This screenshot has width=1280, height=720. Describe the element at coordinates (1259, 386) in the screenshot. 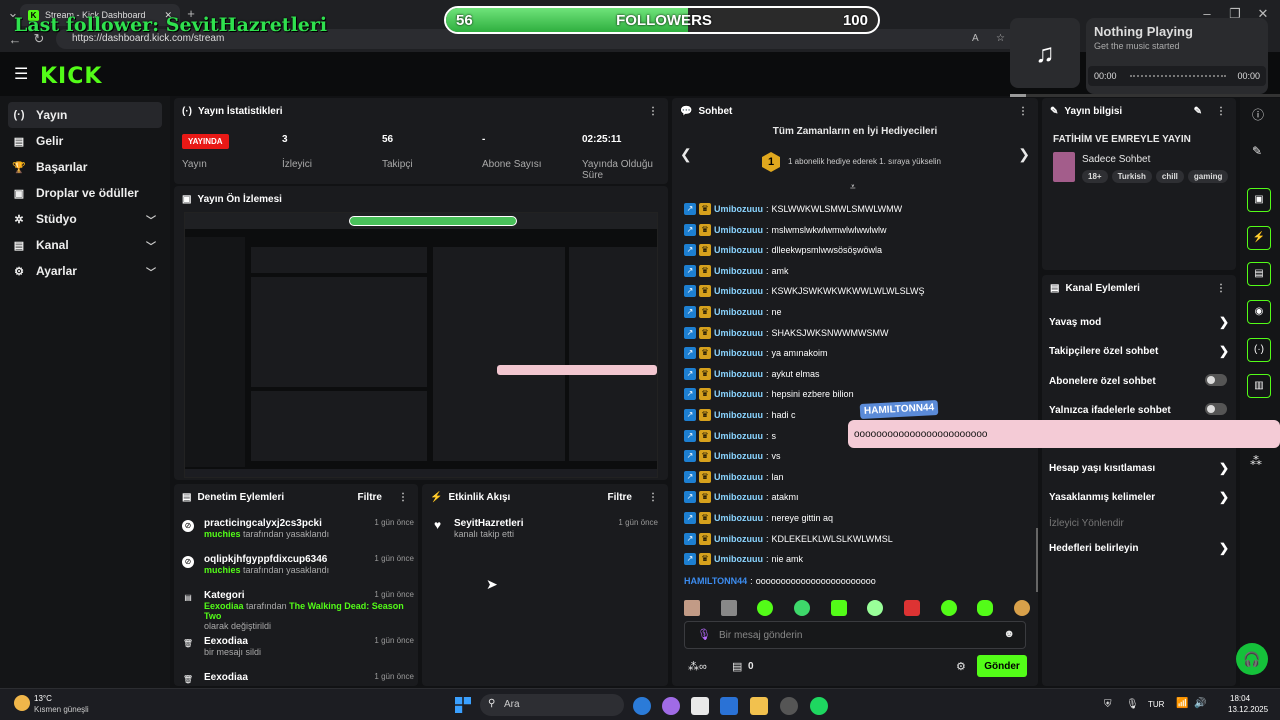

I see `layout-icon: ▥` at that location.